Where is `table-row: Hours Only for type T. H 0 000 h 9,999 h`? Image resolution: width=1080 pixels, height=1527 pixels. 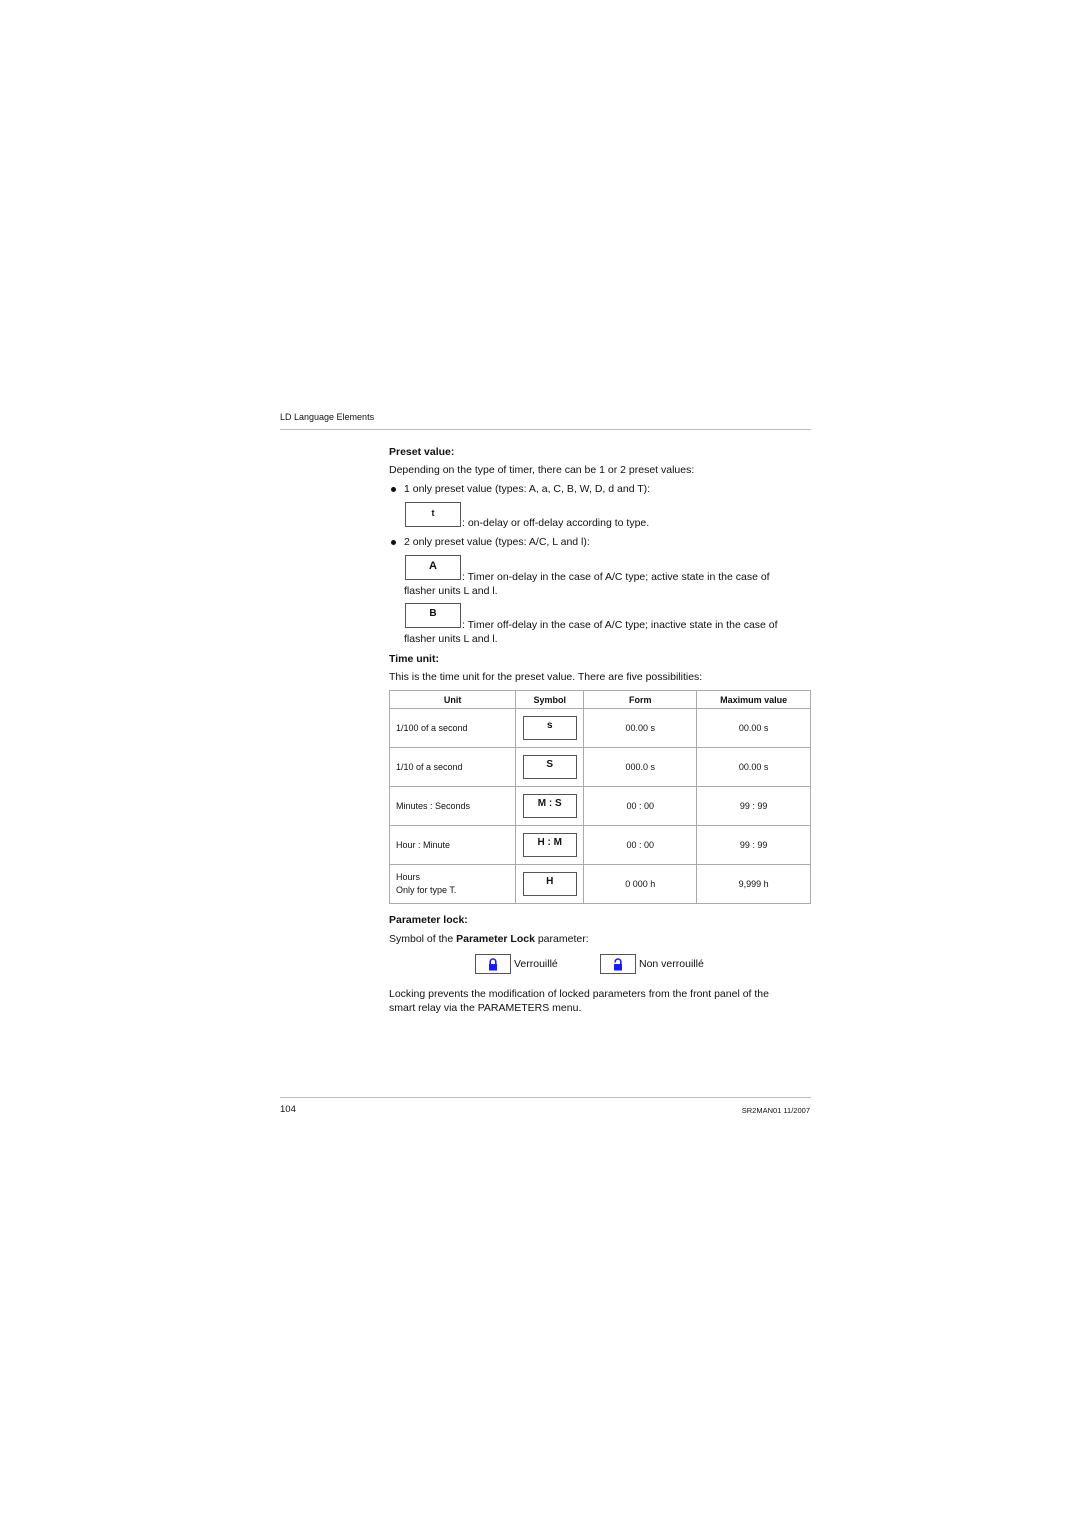
table-row: Hours Only for type T. H 0 000 h 9,999 h is located at coordinates (599, 884).